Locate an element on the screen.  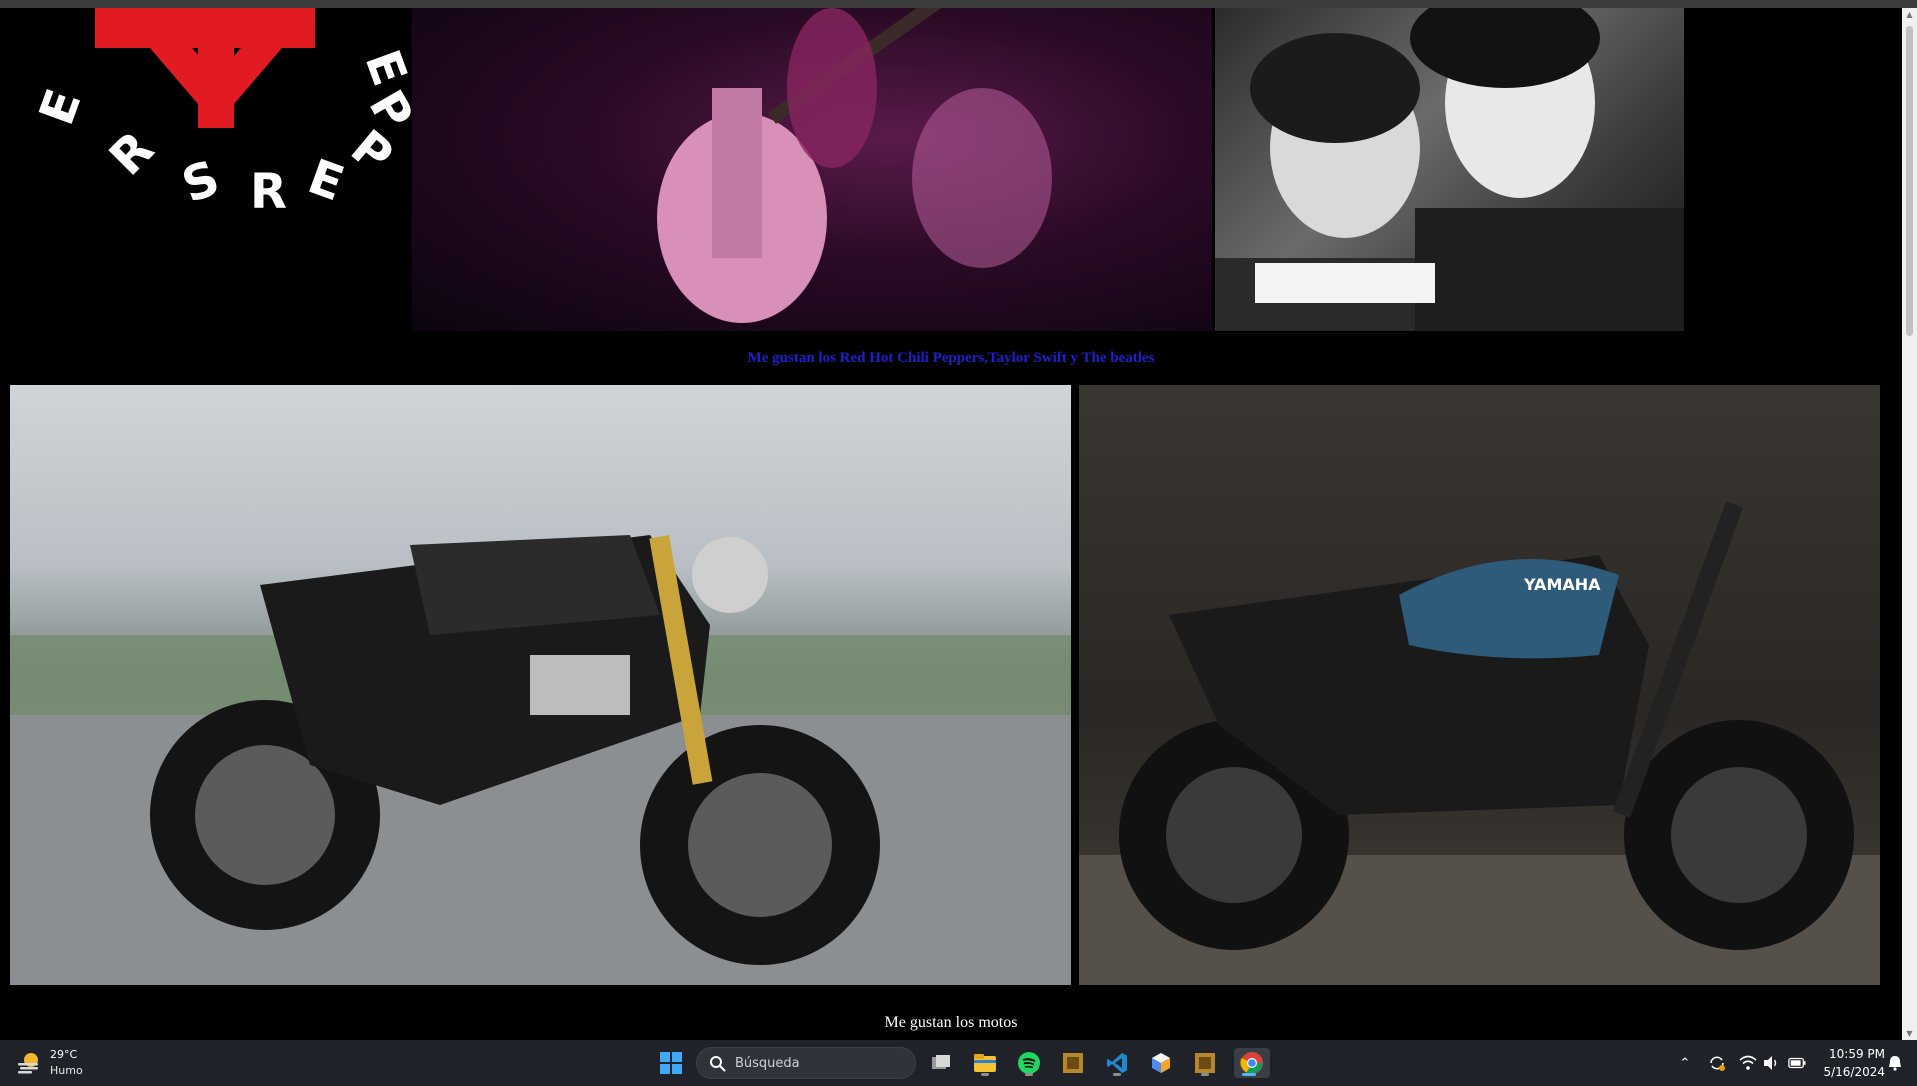
file-explorer-button is located at coordinates (985, 1063).